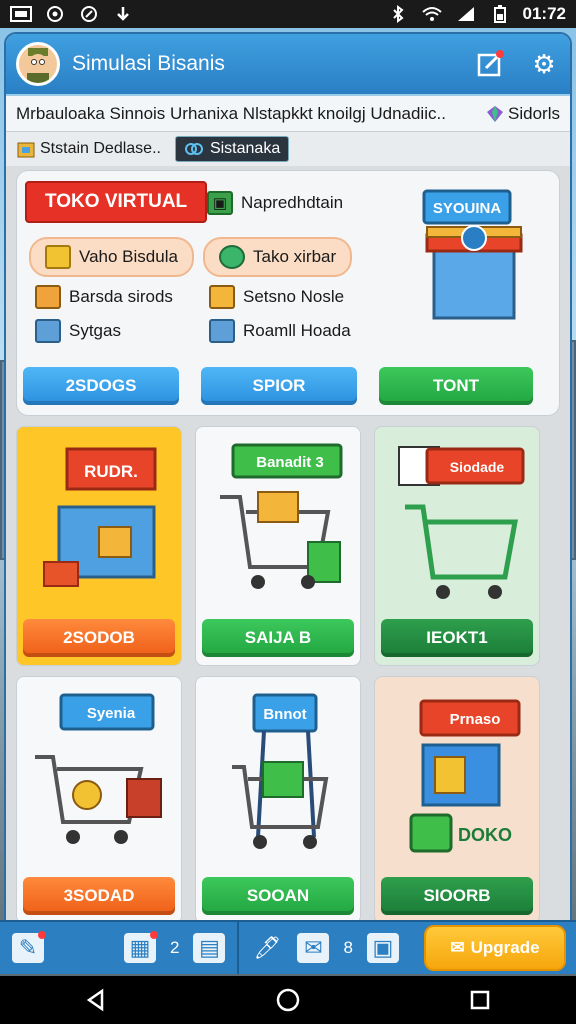 The image size is (576, 1024). I want to click on panel-item: Barsda sirods, so click(104, 297).